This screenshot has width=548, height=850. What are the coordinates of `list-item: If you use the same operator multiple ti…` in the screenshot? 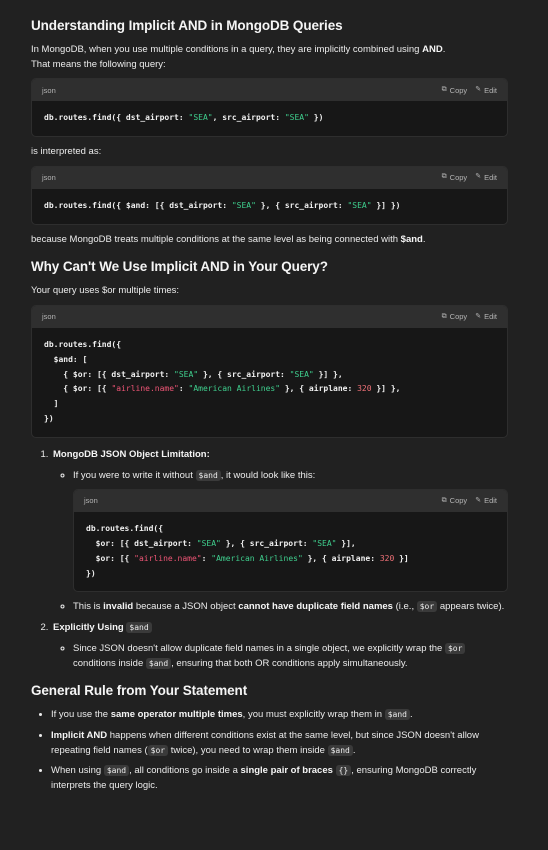 It's located at (279, 715).